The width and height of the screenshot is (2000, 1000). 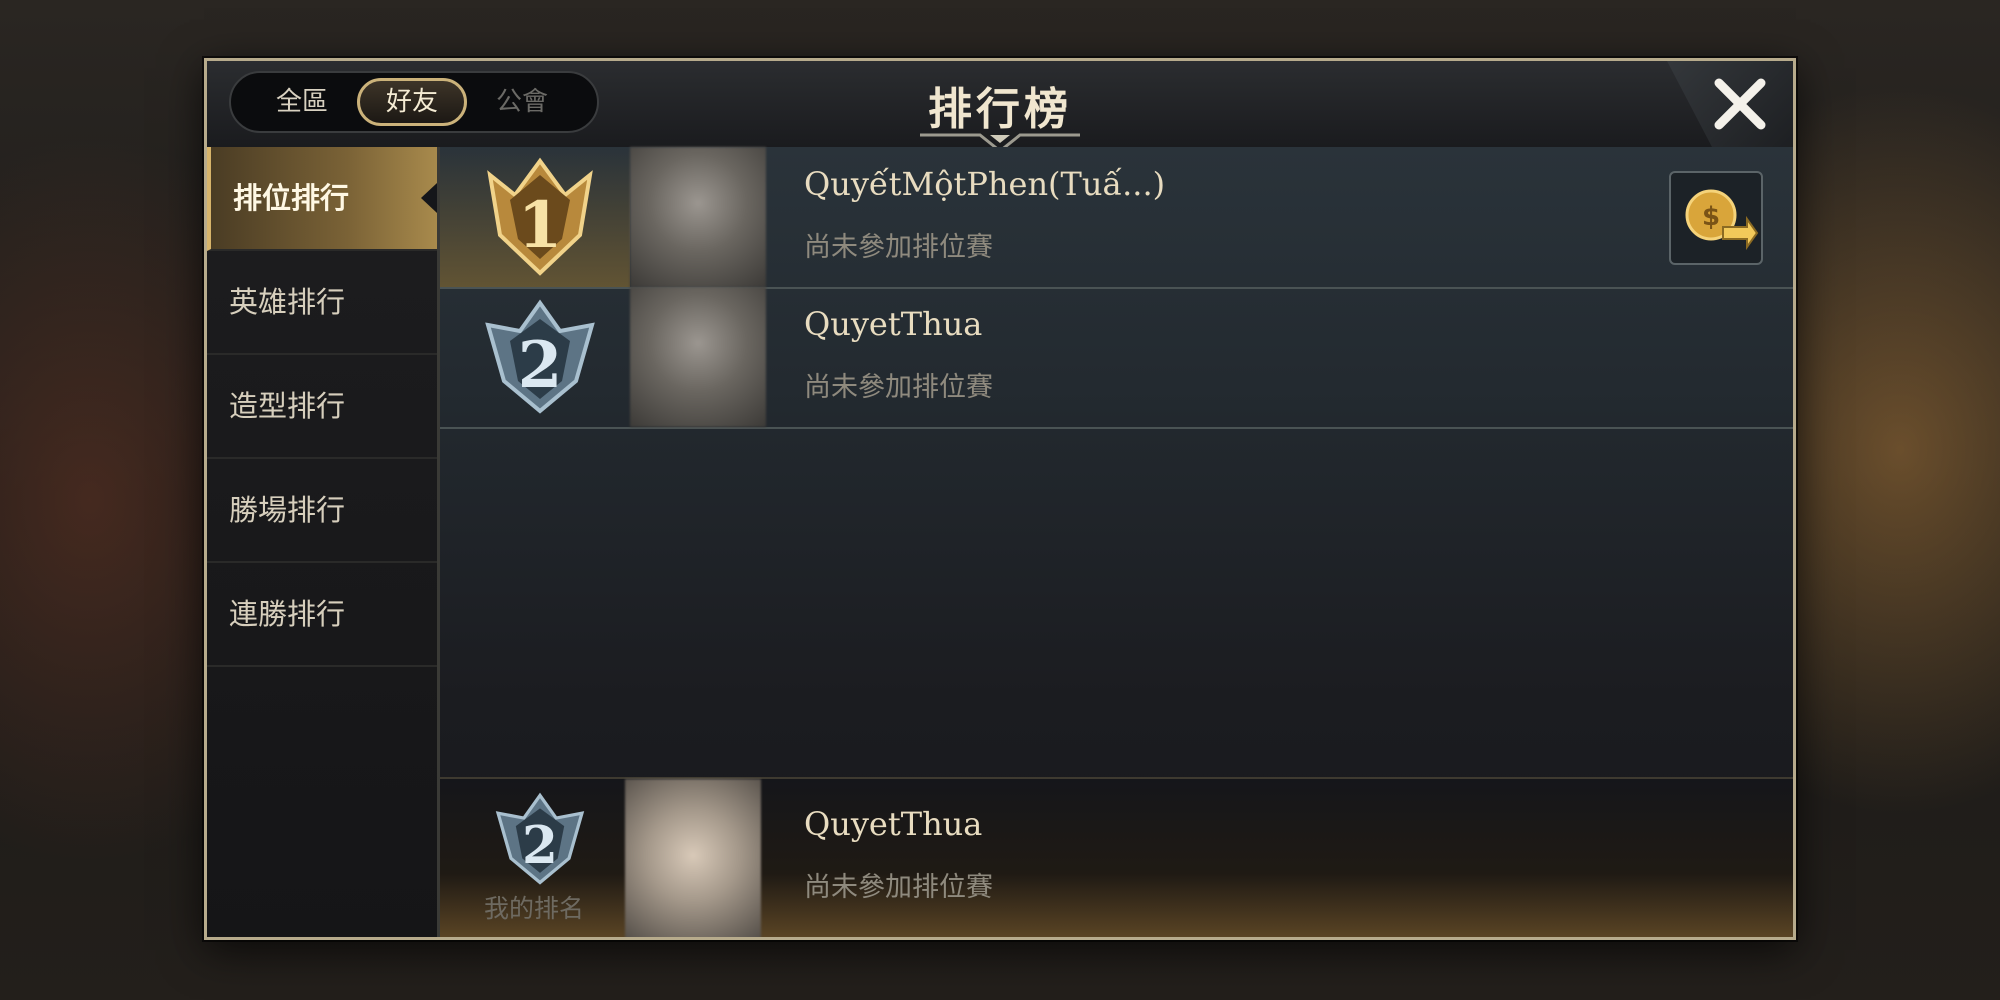 What do you see at coordinates (1116, 218) in the screenshot?
I see `list-item: 1 QuyếtMộtPhen(Tuấ...) 尚未參加排位賽 $` at bounding box center [1116, 218].